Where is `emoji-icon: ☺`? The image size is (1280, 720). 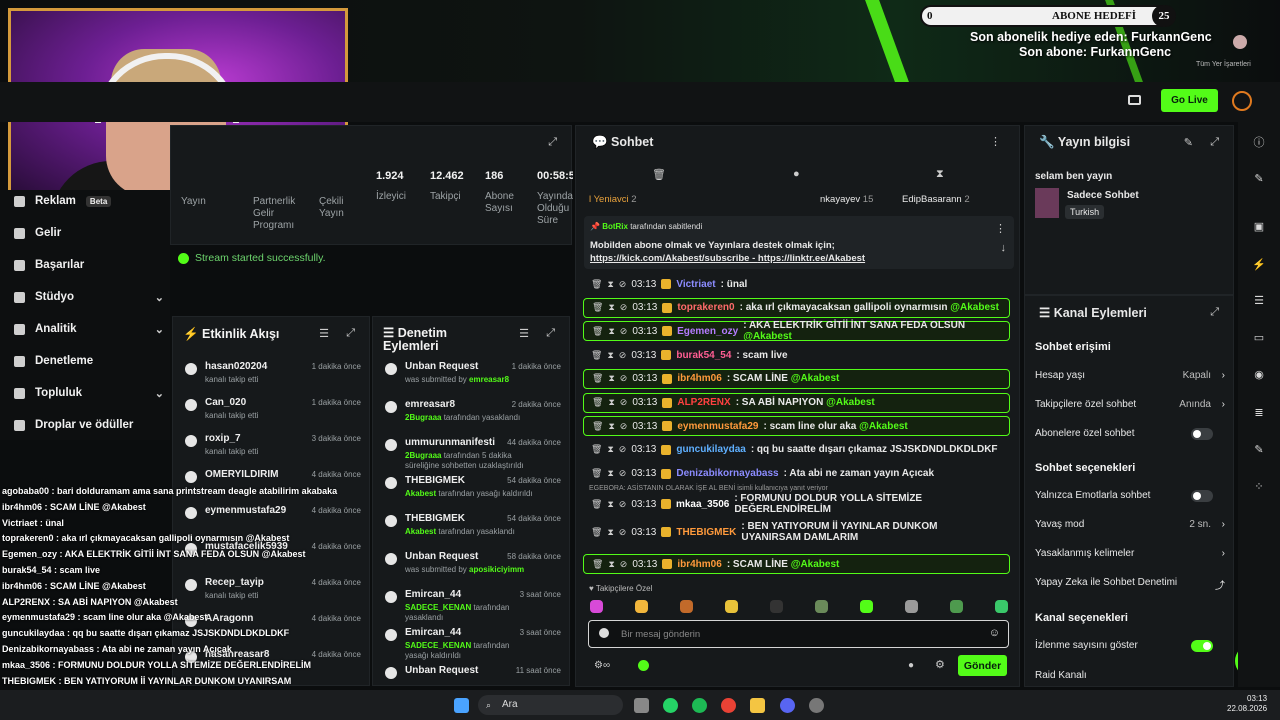
emoji-icon: ☺ is located at coordinates (994, 633).